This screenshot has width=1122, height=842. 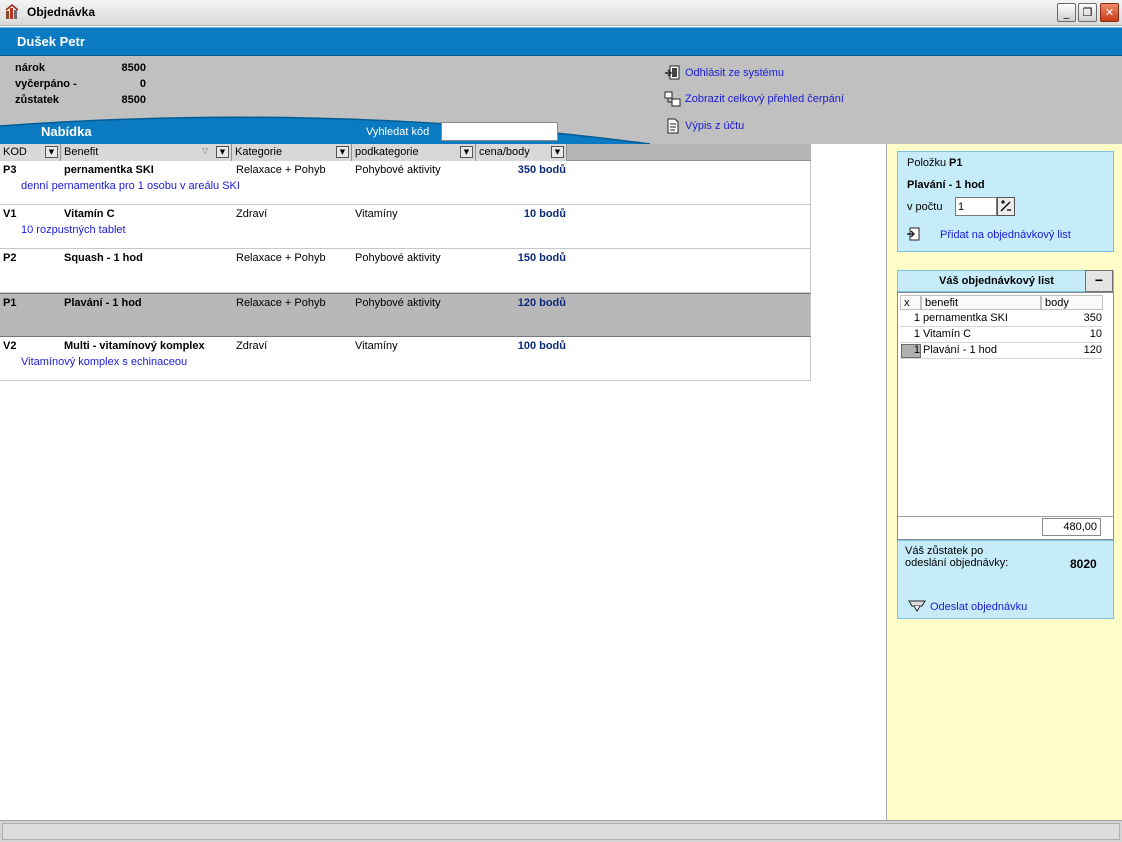 What do you see at coordinates (541, 170) in the screenshot?
I see `row-price: 350 bodů` at bounding box center [541, 170].